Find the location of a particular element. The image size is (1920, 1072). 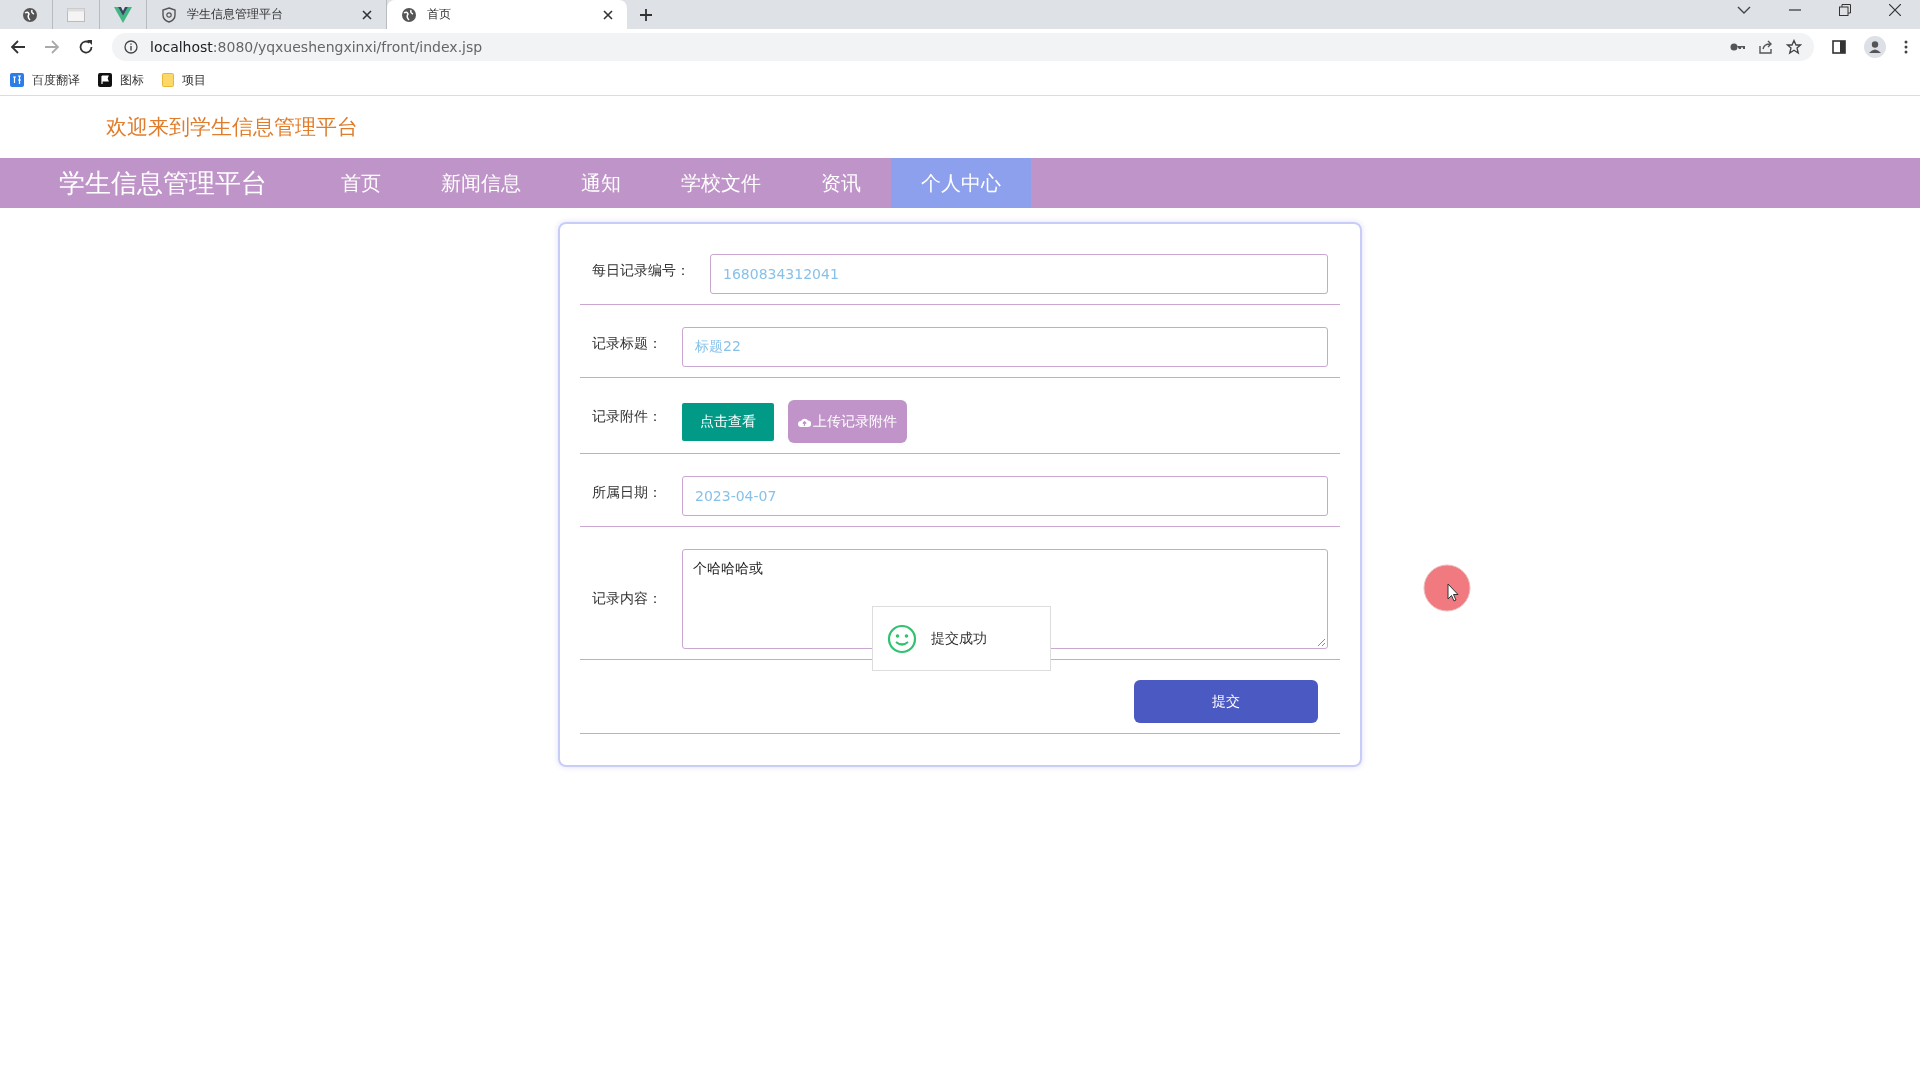

address-bar: localhost:8080/yqxueshengxinxi/front/index.jsp is located at coordinates (963, 47).